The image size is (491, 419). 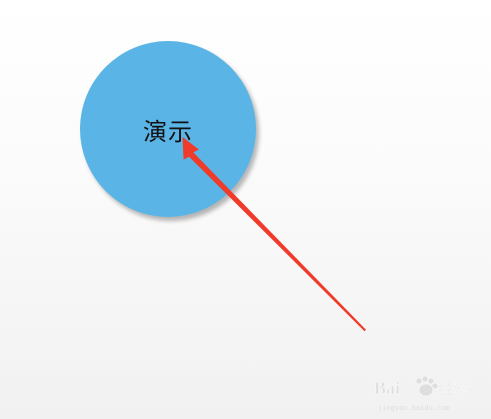 I want to click on svg-text: 经验, so click(x=454, y=388).